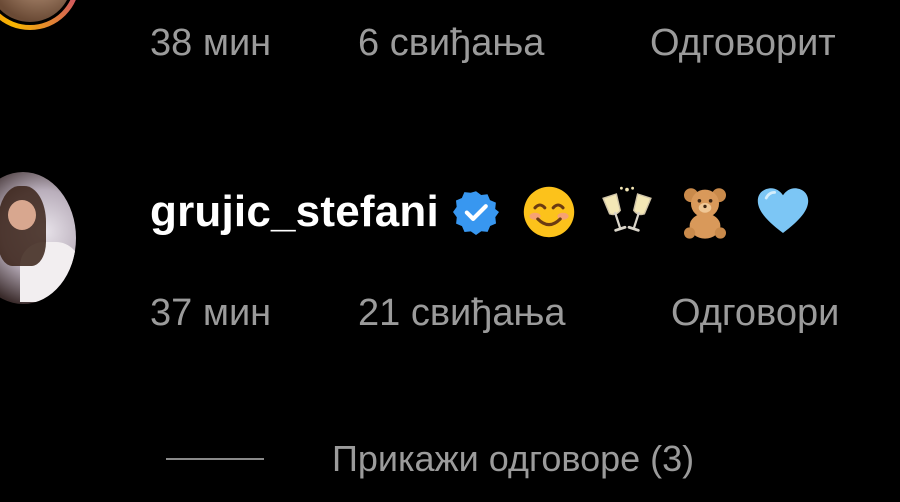 Image resolution: width=900 pixels, height=502 pixels. I want to click on view-replies-button: Прикажи одговоре (3), so click(430, 459).